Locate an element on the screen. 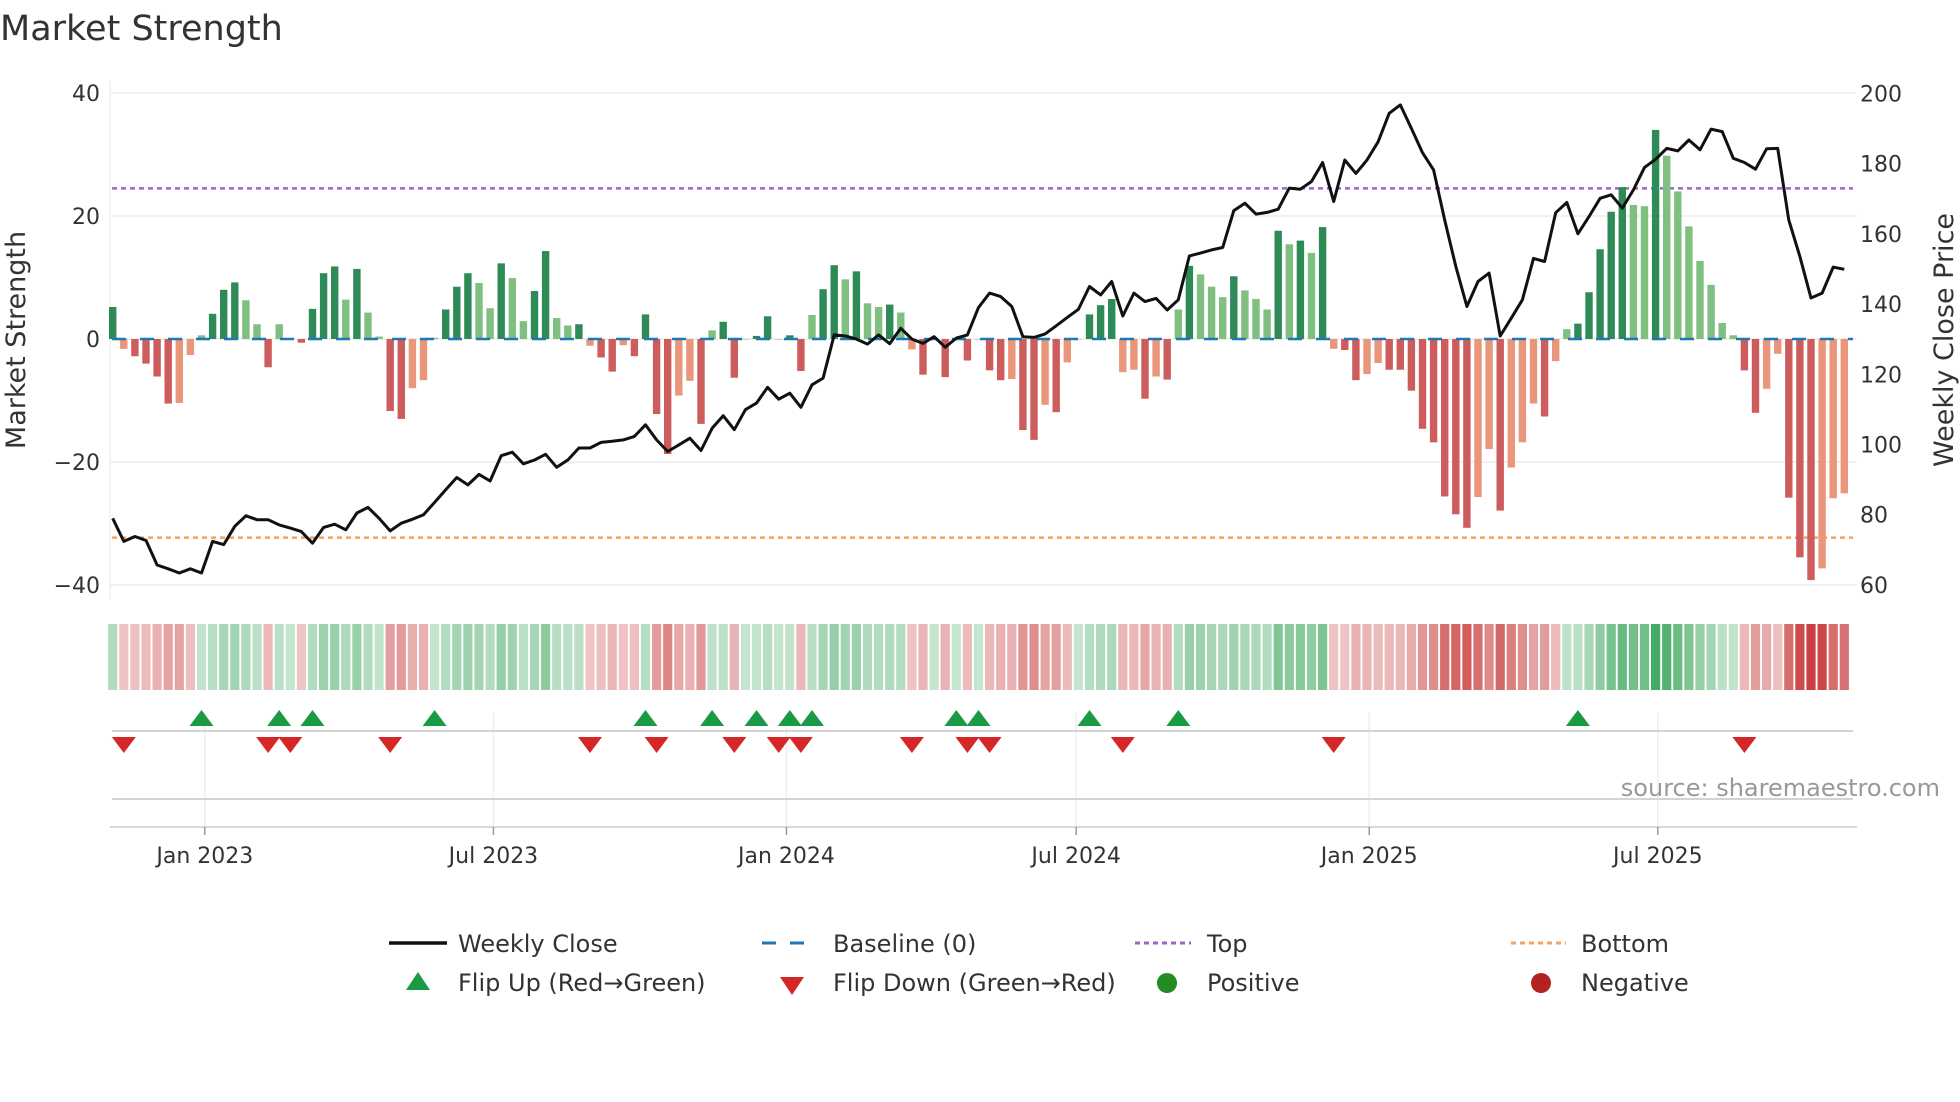 The width and height of the screenshot is (1960, 1102). legend-weekly-close: Weekly Close is located at coordinates (538, 944).